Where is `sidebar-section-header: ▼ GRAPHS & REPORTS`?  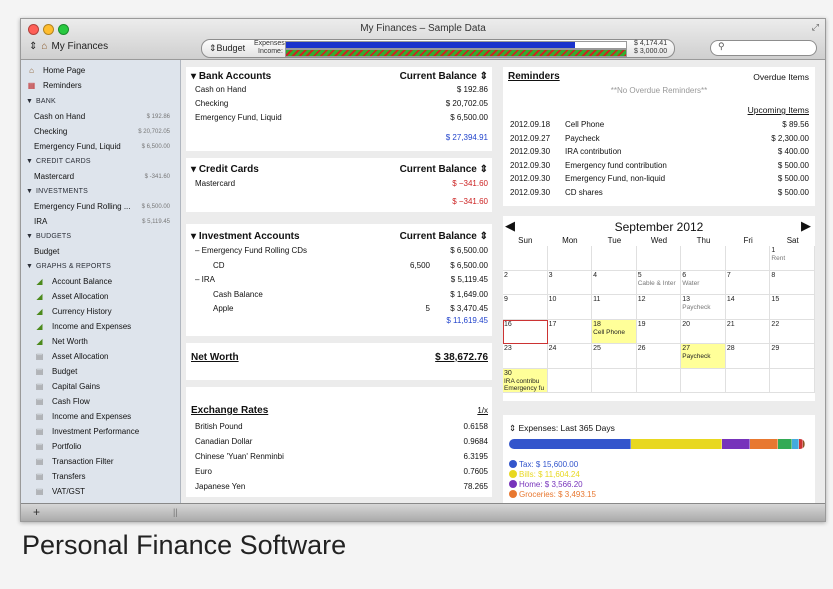 sidebar-section-header: ▼ GRAPHS & REPORTS is located at coordinates (100, 267).